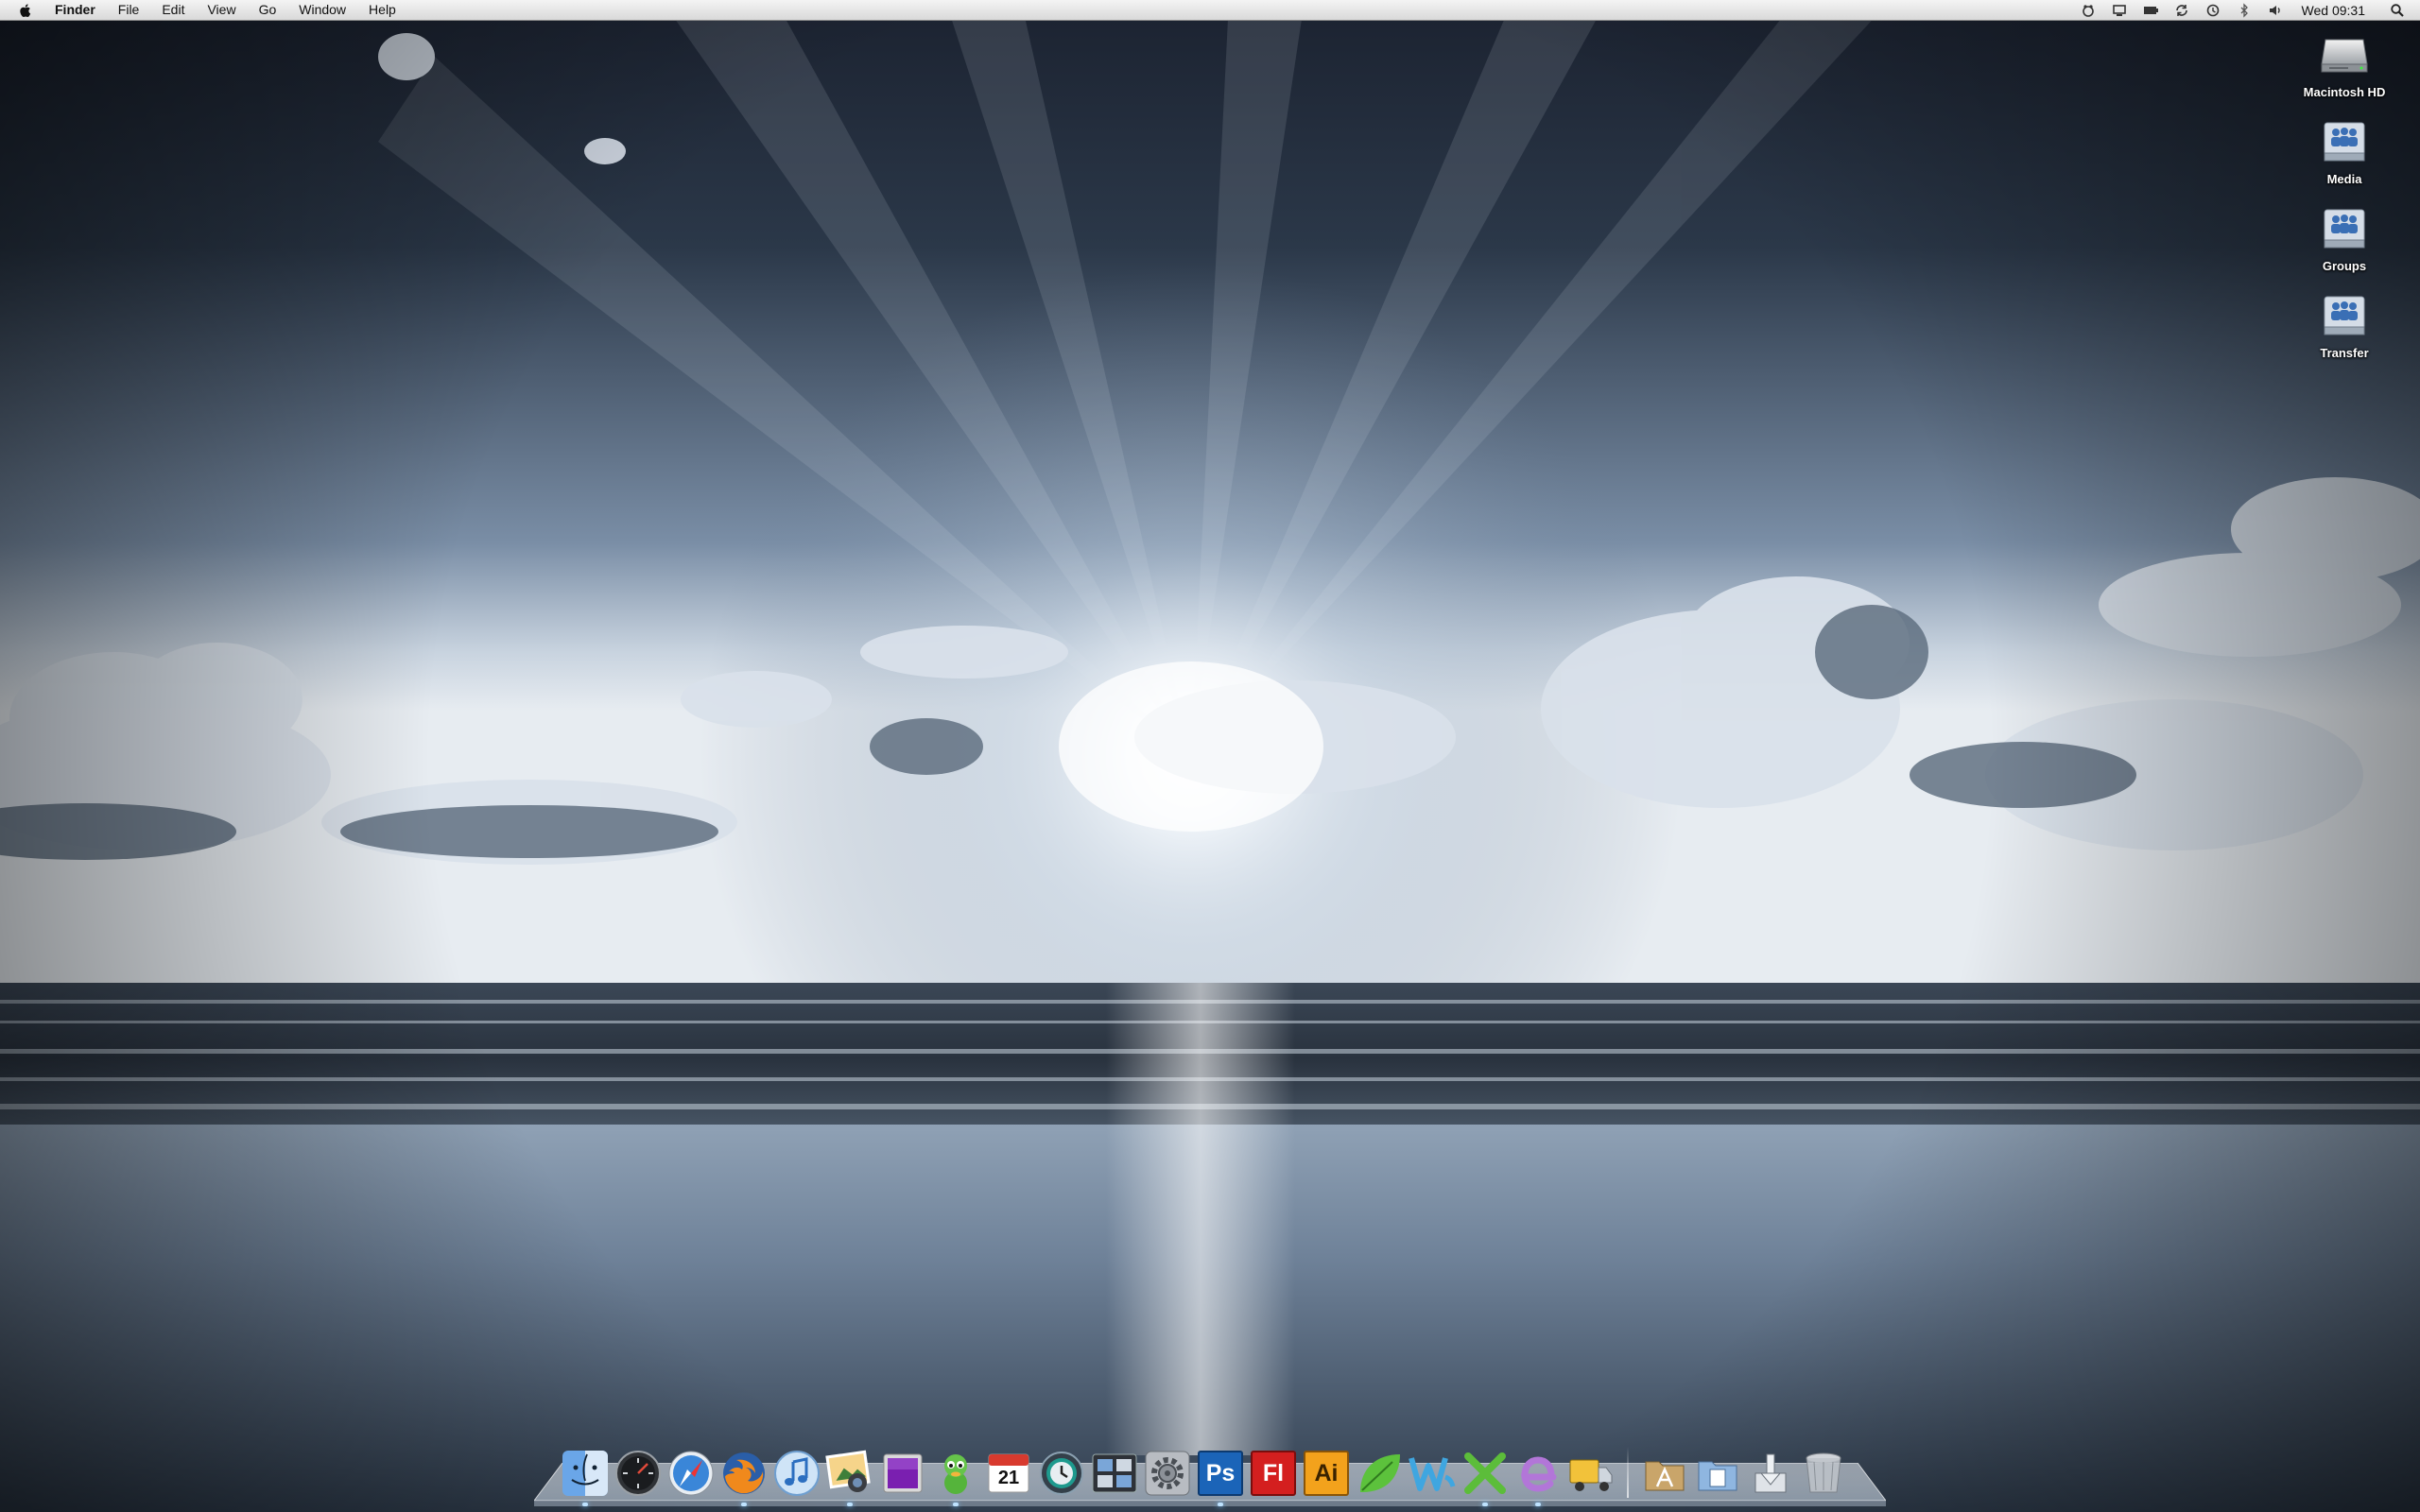 The width and height of the screenshot is (2420, 1512). I want to click on applications-folder-icon, so click(1665, 1476).